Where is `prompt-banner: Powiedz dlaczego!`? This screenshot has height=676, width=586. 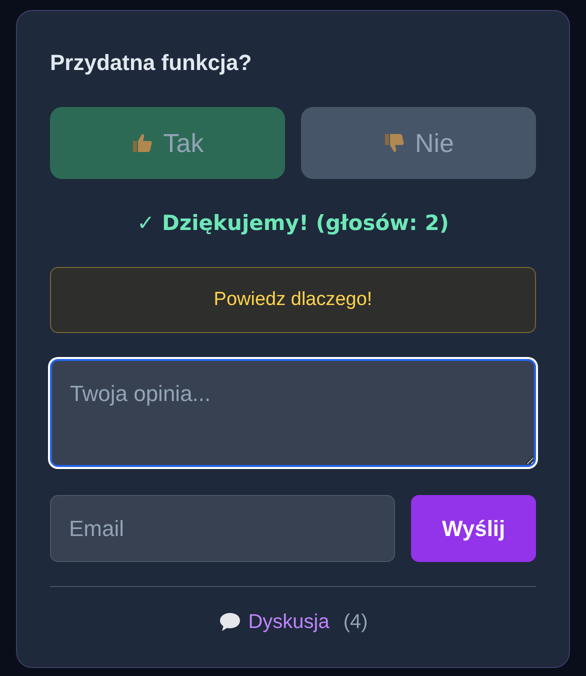
prompt-banner: Powiedz dlaczego! is located at coordinates (293, 300).